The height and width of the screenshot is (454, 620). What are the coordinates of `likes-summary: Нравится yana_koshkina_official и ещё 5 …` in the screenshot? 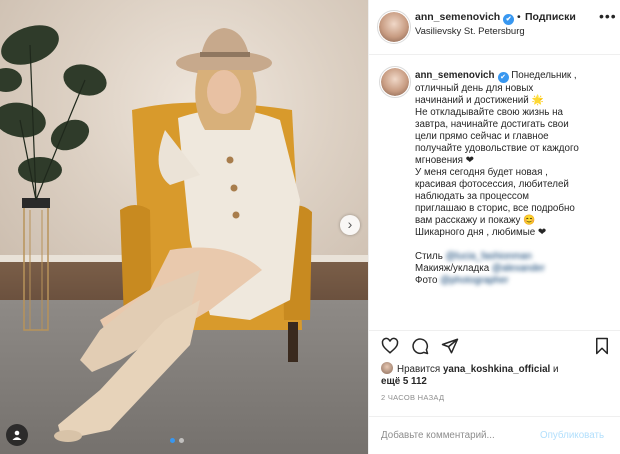 It's located at (499, 375).